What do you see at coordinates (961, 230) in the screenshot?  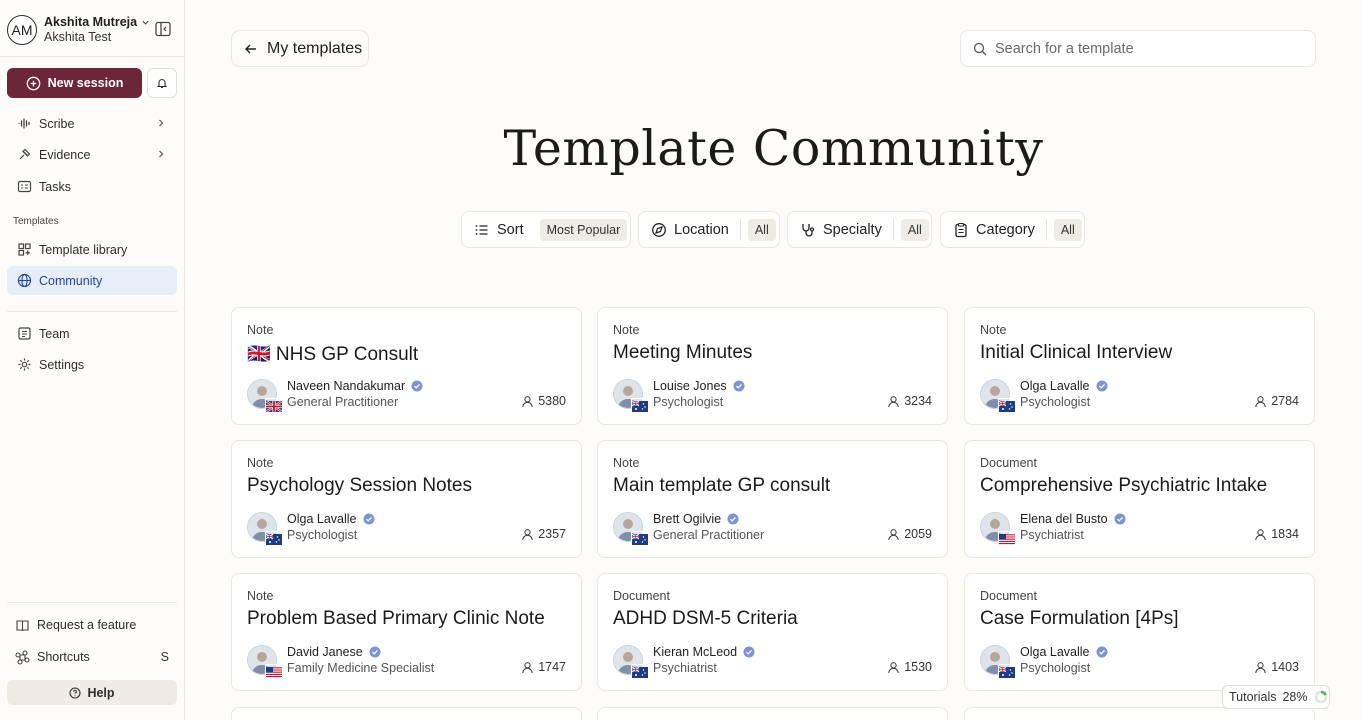 I see `clipboard-icon` at bounding box center [961, 230].